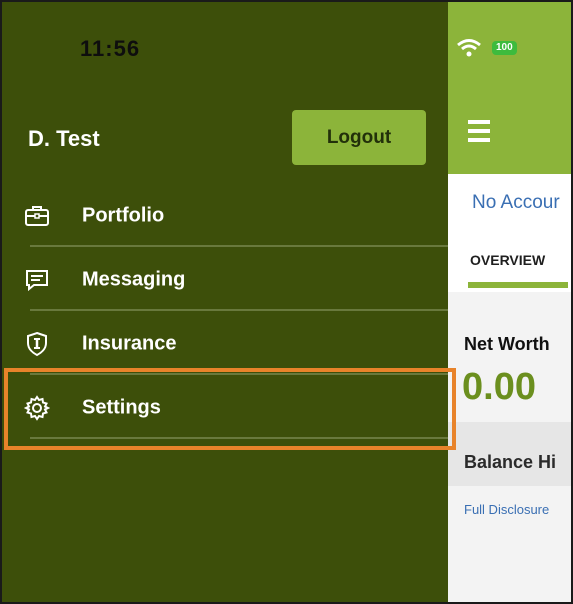 Image resolution: width=573 pixels, height=604 pixels. What do you see at coordinates (504, 48) in the screenshot?
I see `battery-indicator: 100` at bounding box center [504, 48].